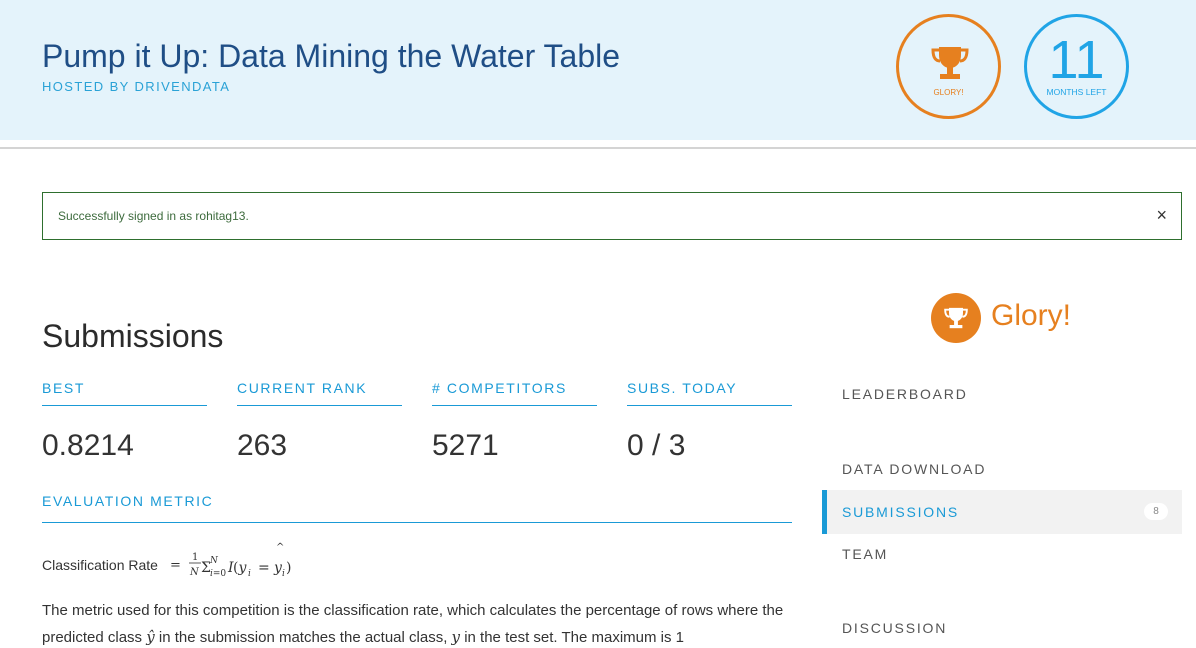 The width and height of the screenshot is (1196, 648). Describe the element at coordinates (88, 445) in the screenshot. I see `stat-value: 0.8214` at that location.